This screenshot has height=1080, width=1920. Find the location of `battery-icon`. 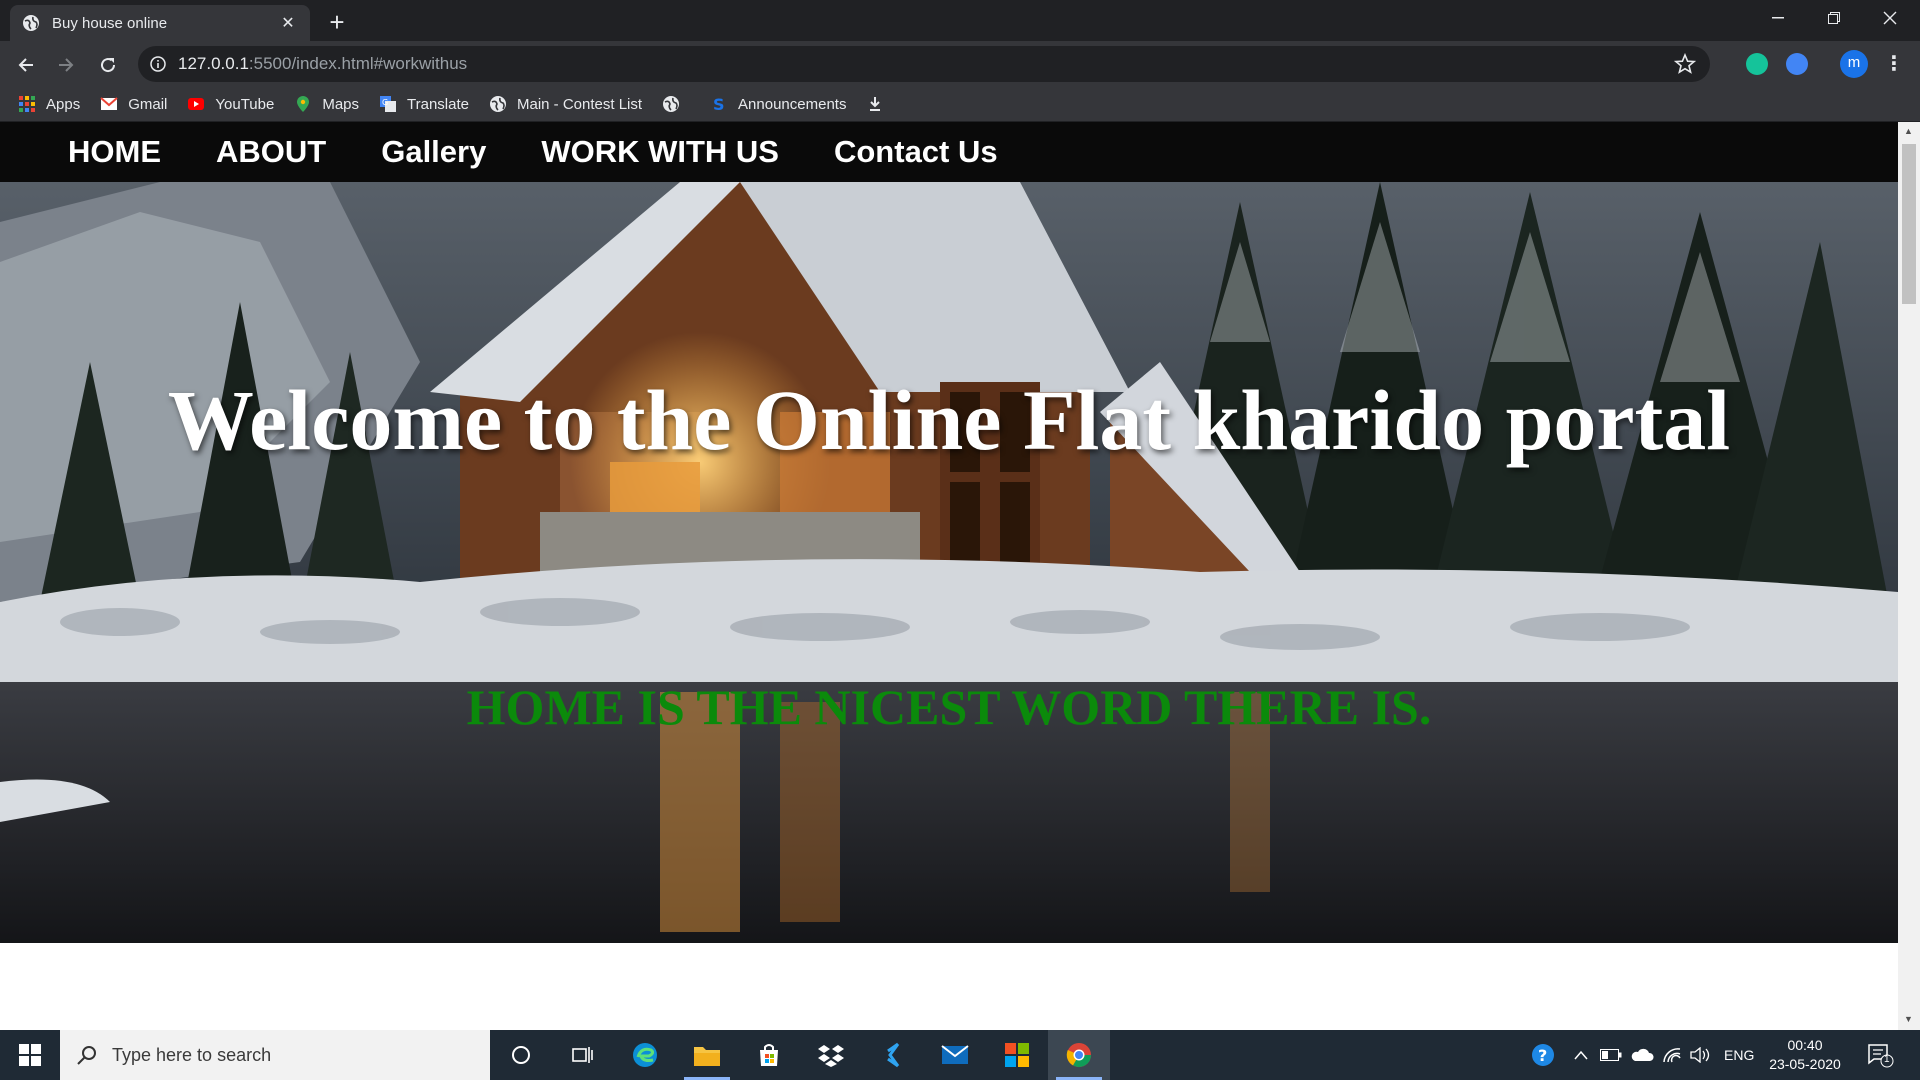

battery-icon is located at coordinates (1611, 1055).